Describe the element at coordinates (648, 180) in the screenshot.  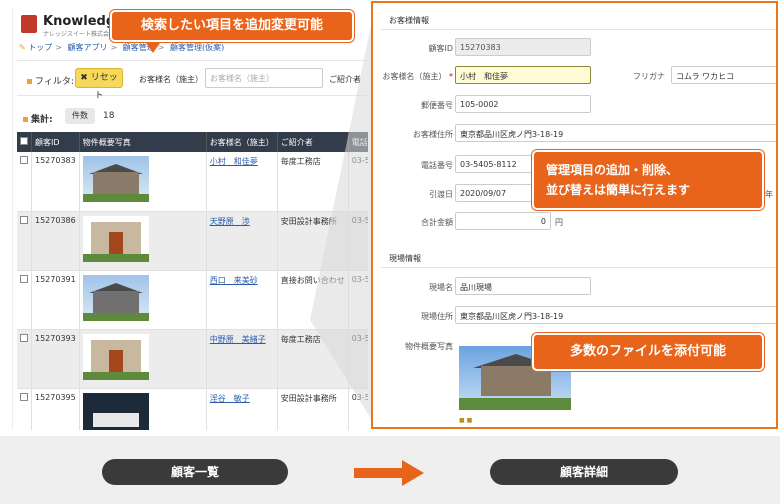
I see `callout-manage-items: 管理項目の追加・削除、 並び替えは簡単に行えます` at that location.